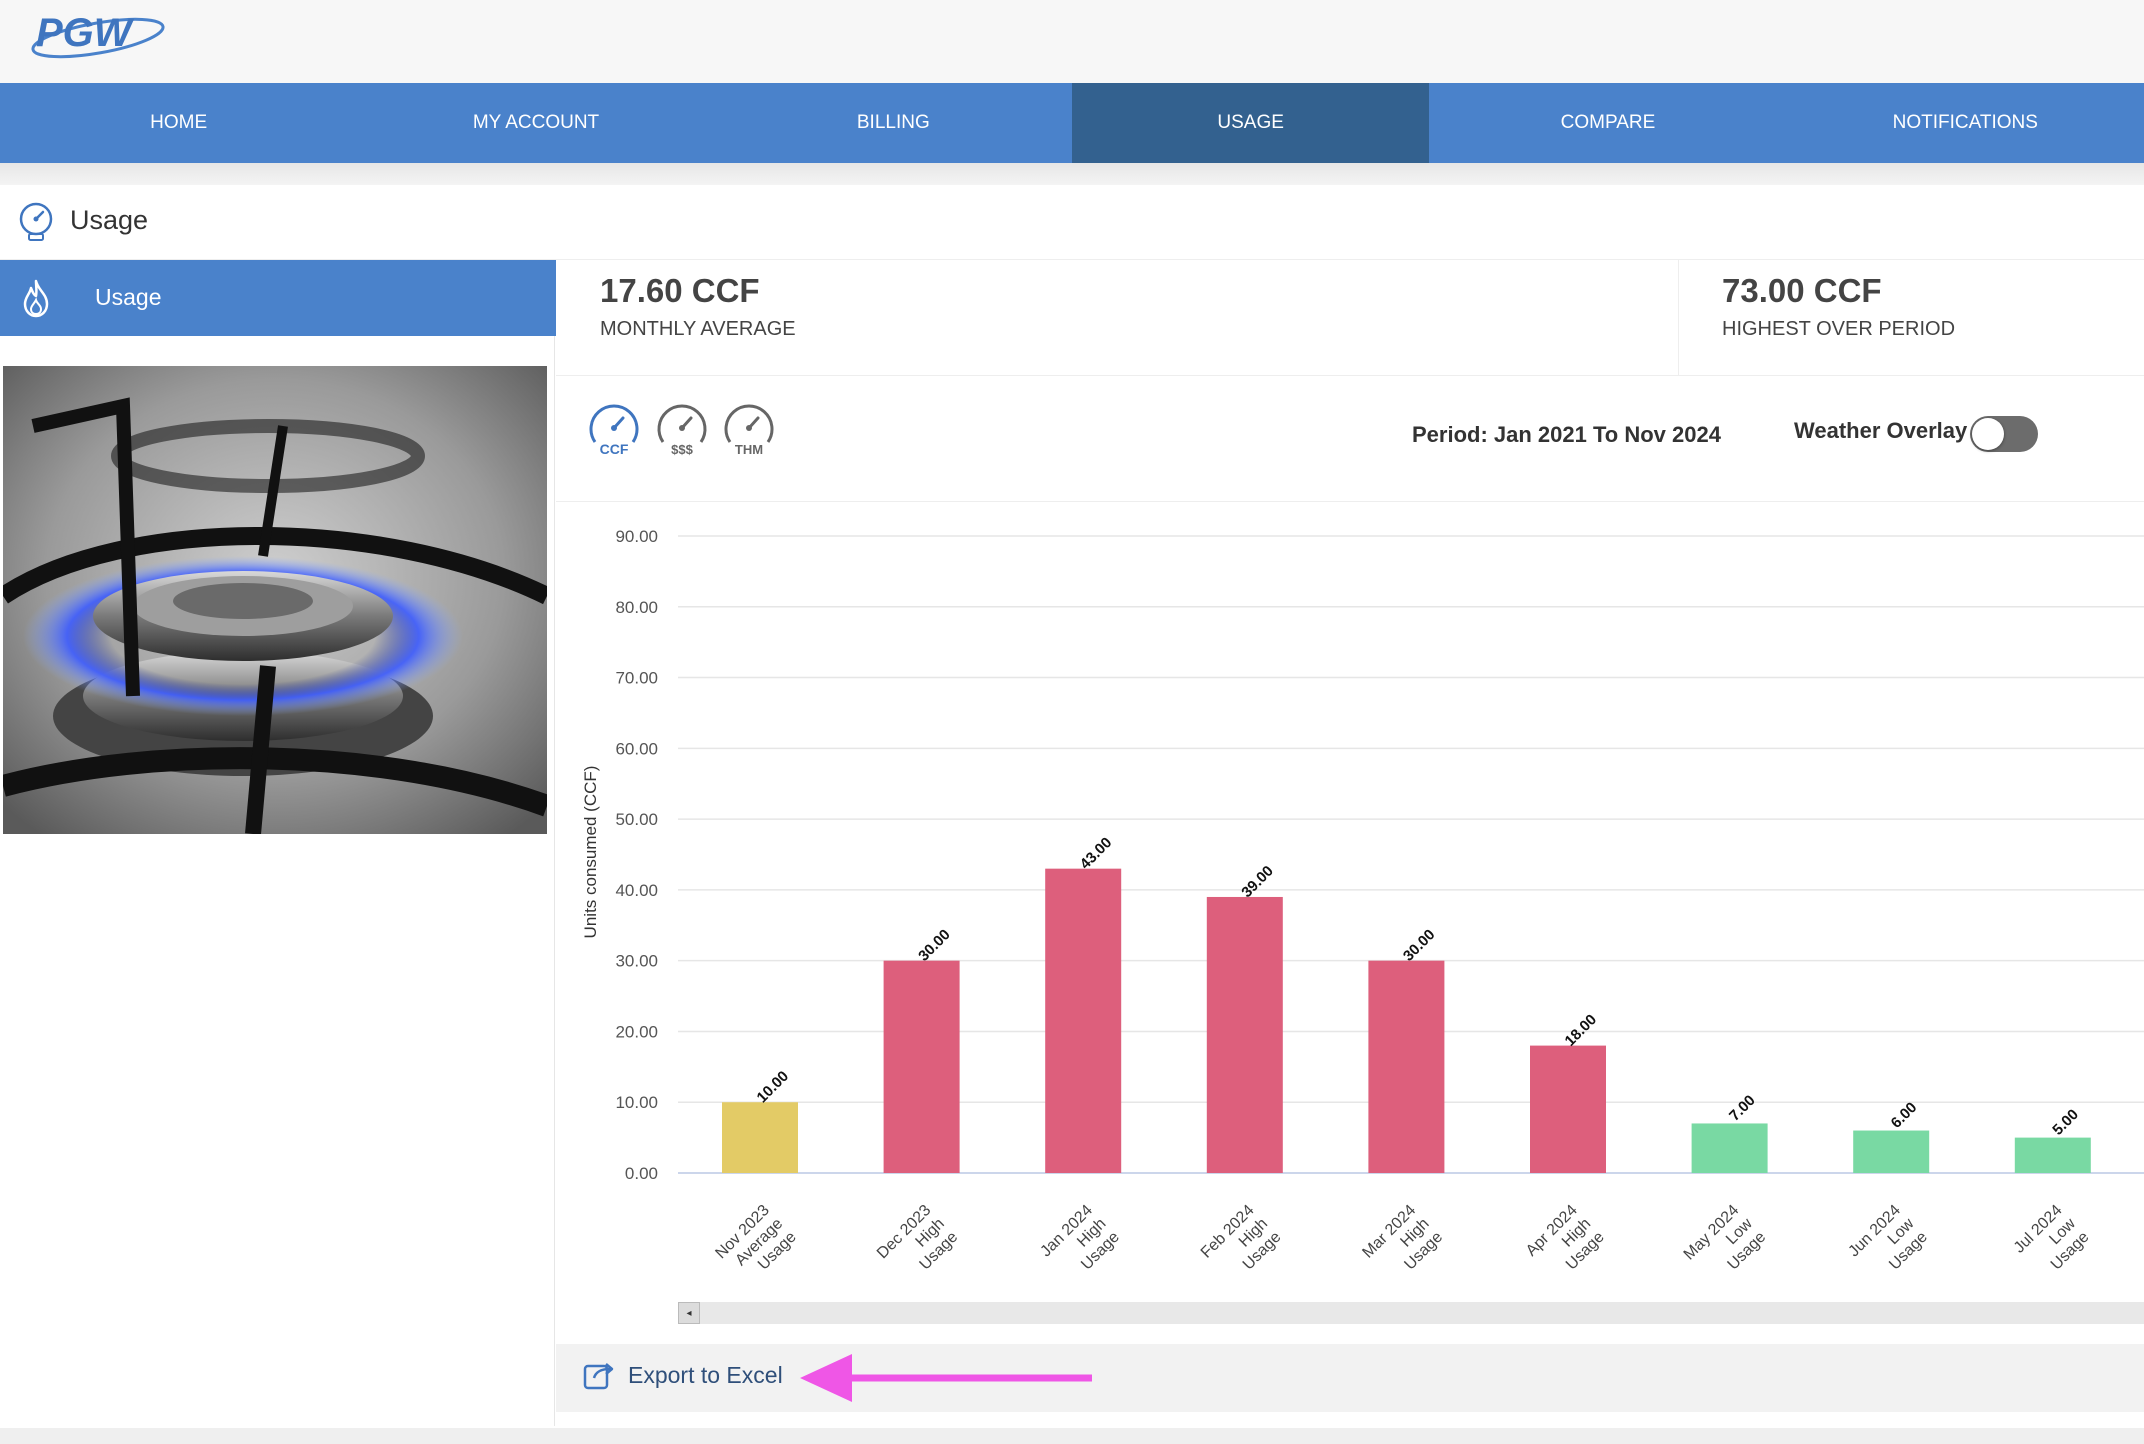 This screenshot has height=1444, width=2144. What do you see at coordinates (1072, 174) in the screenshot?
I see `nav-shadow` at bounding box center [1072, 174].